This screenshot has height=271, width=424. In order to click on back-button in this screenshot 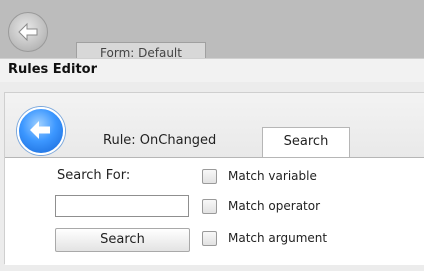, I will do `click(41, 131)`.